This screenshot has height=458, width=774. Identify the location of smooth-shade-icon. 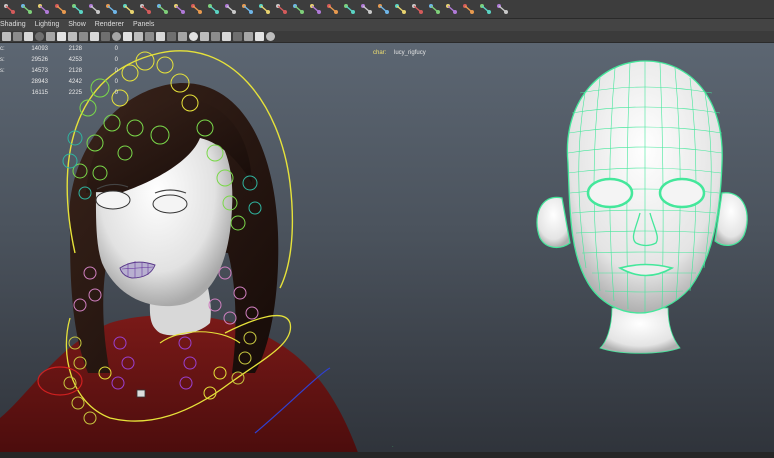
(149, 36).